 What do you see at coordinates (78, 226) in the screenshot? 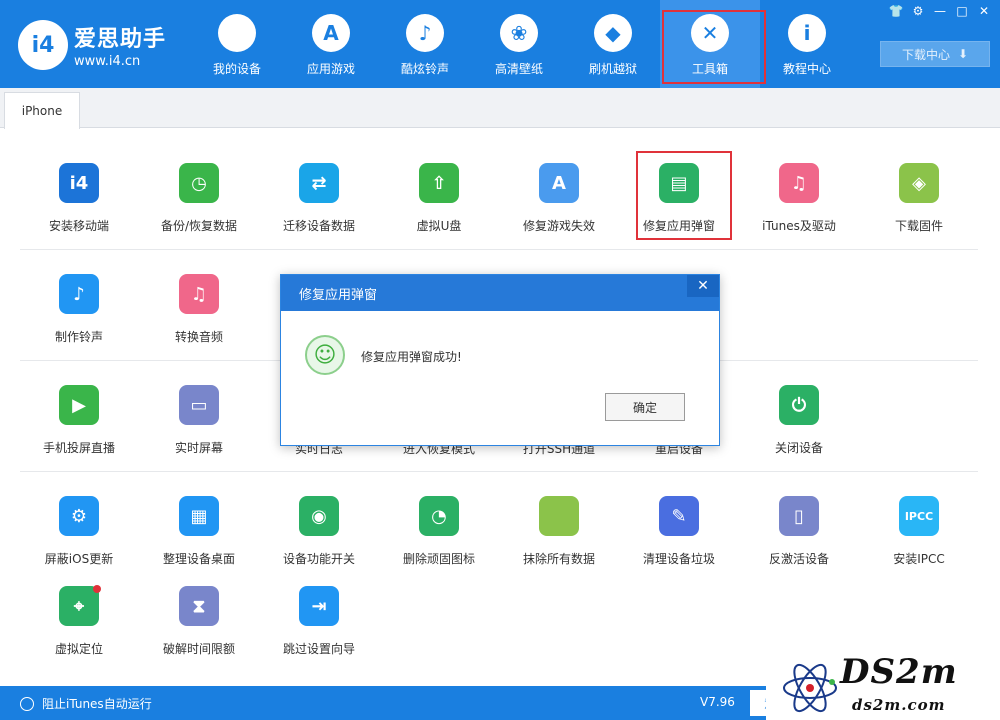
I see `tool-label: 安装移动端` at bounding box center [78, 226].